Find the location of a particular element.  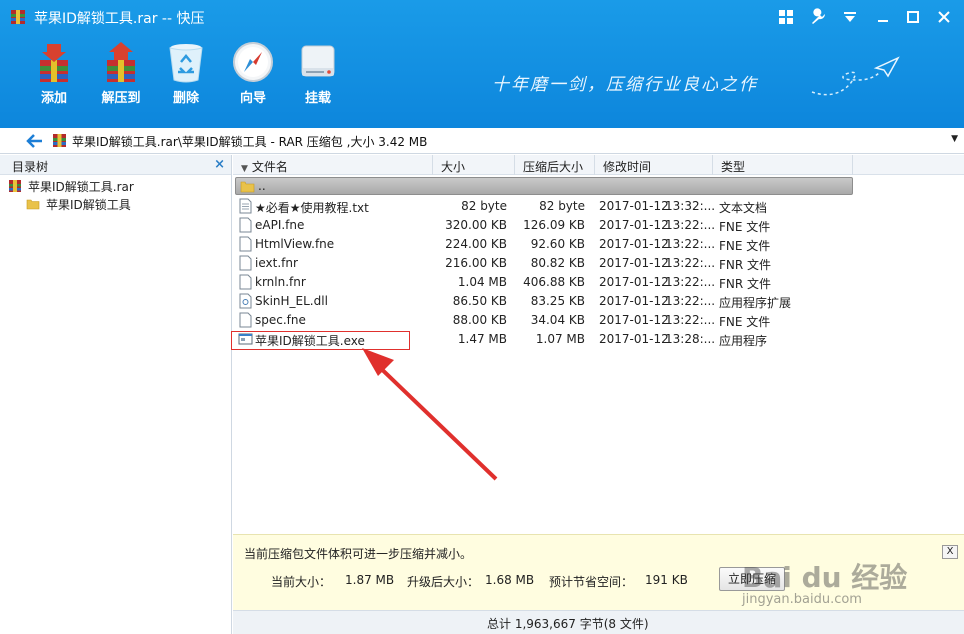

watermark-text: Bai du 经验 is located at coordinates (825, 577).